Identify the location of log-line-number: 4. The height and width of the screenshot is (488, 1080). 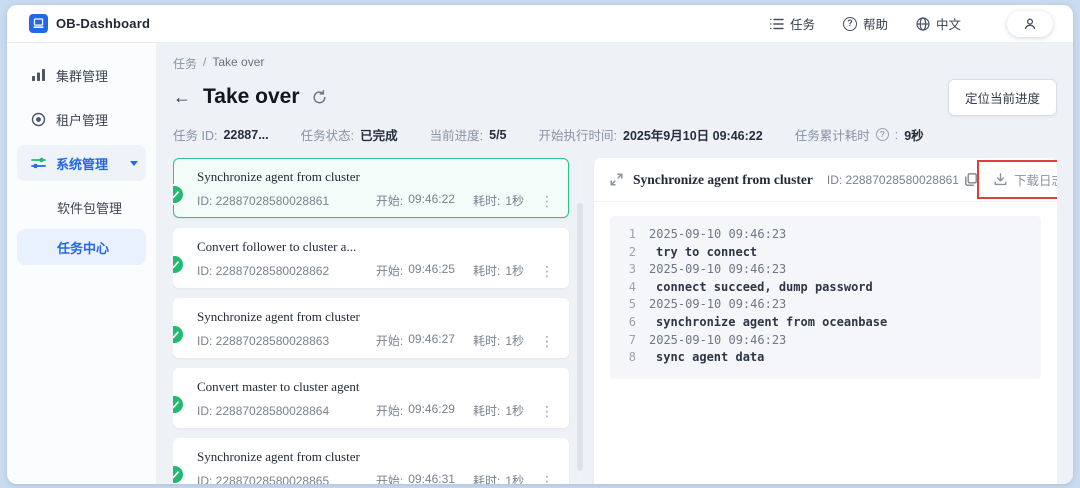
(632, 286).